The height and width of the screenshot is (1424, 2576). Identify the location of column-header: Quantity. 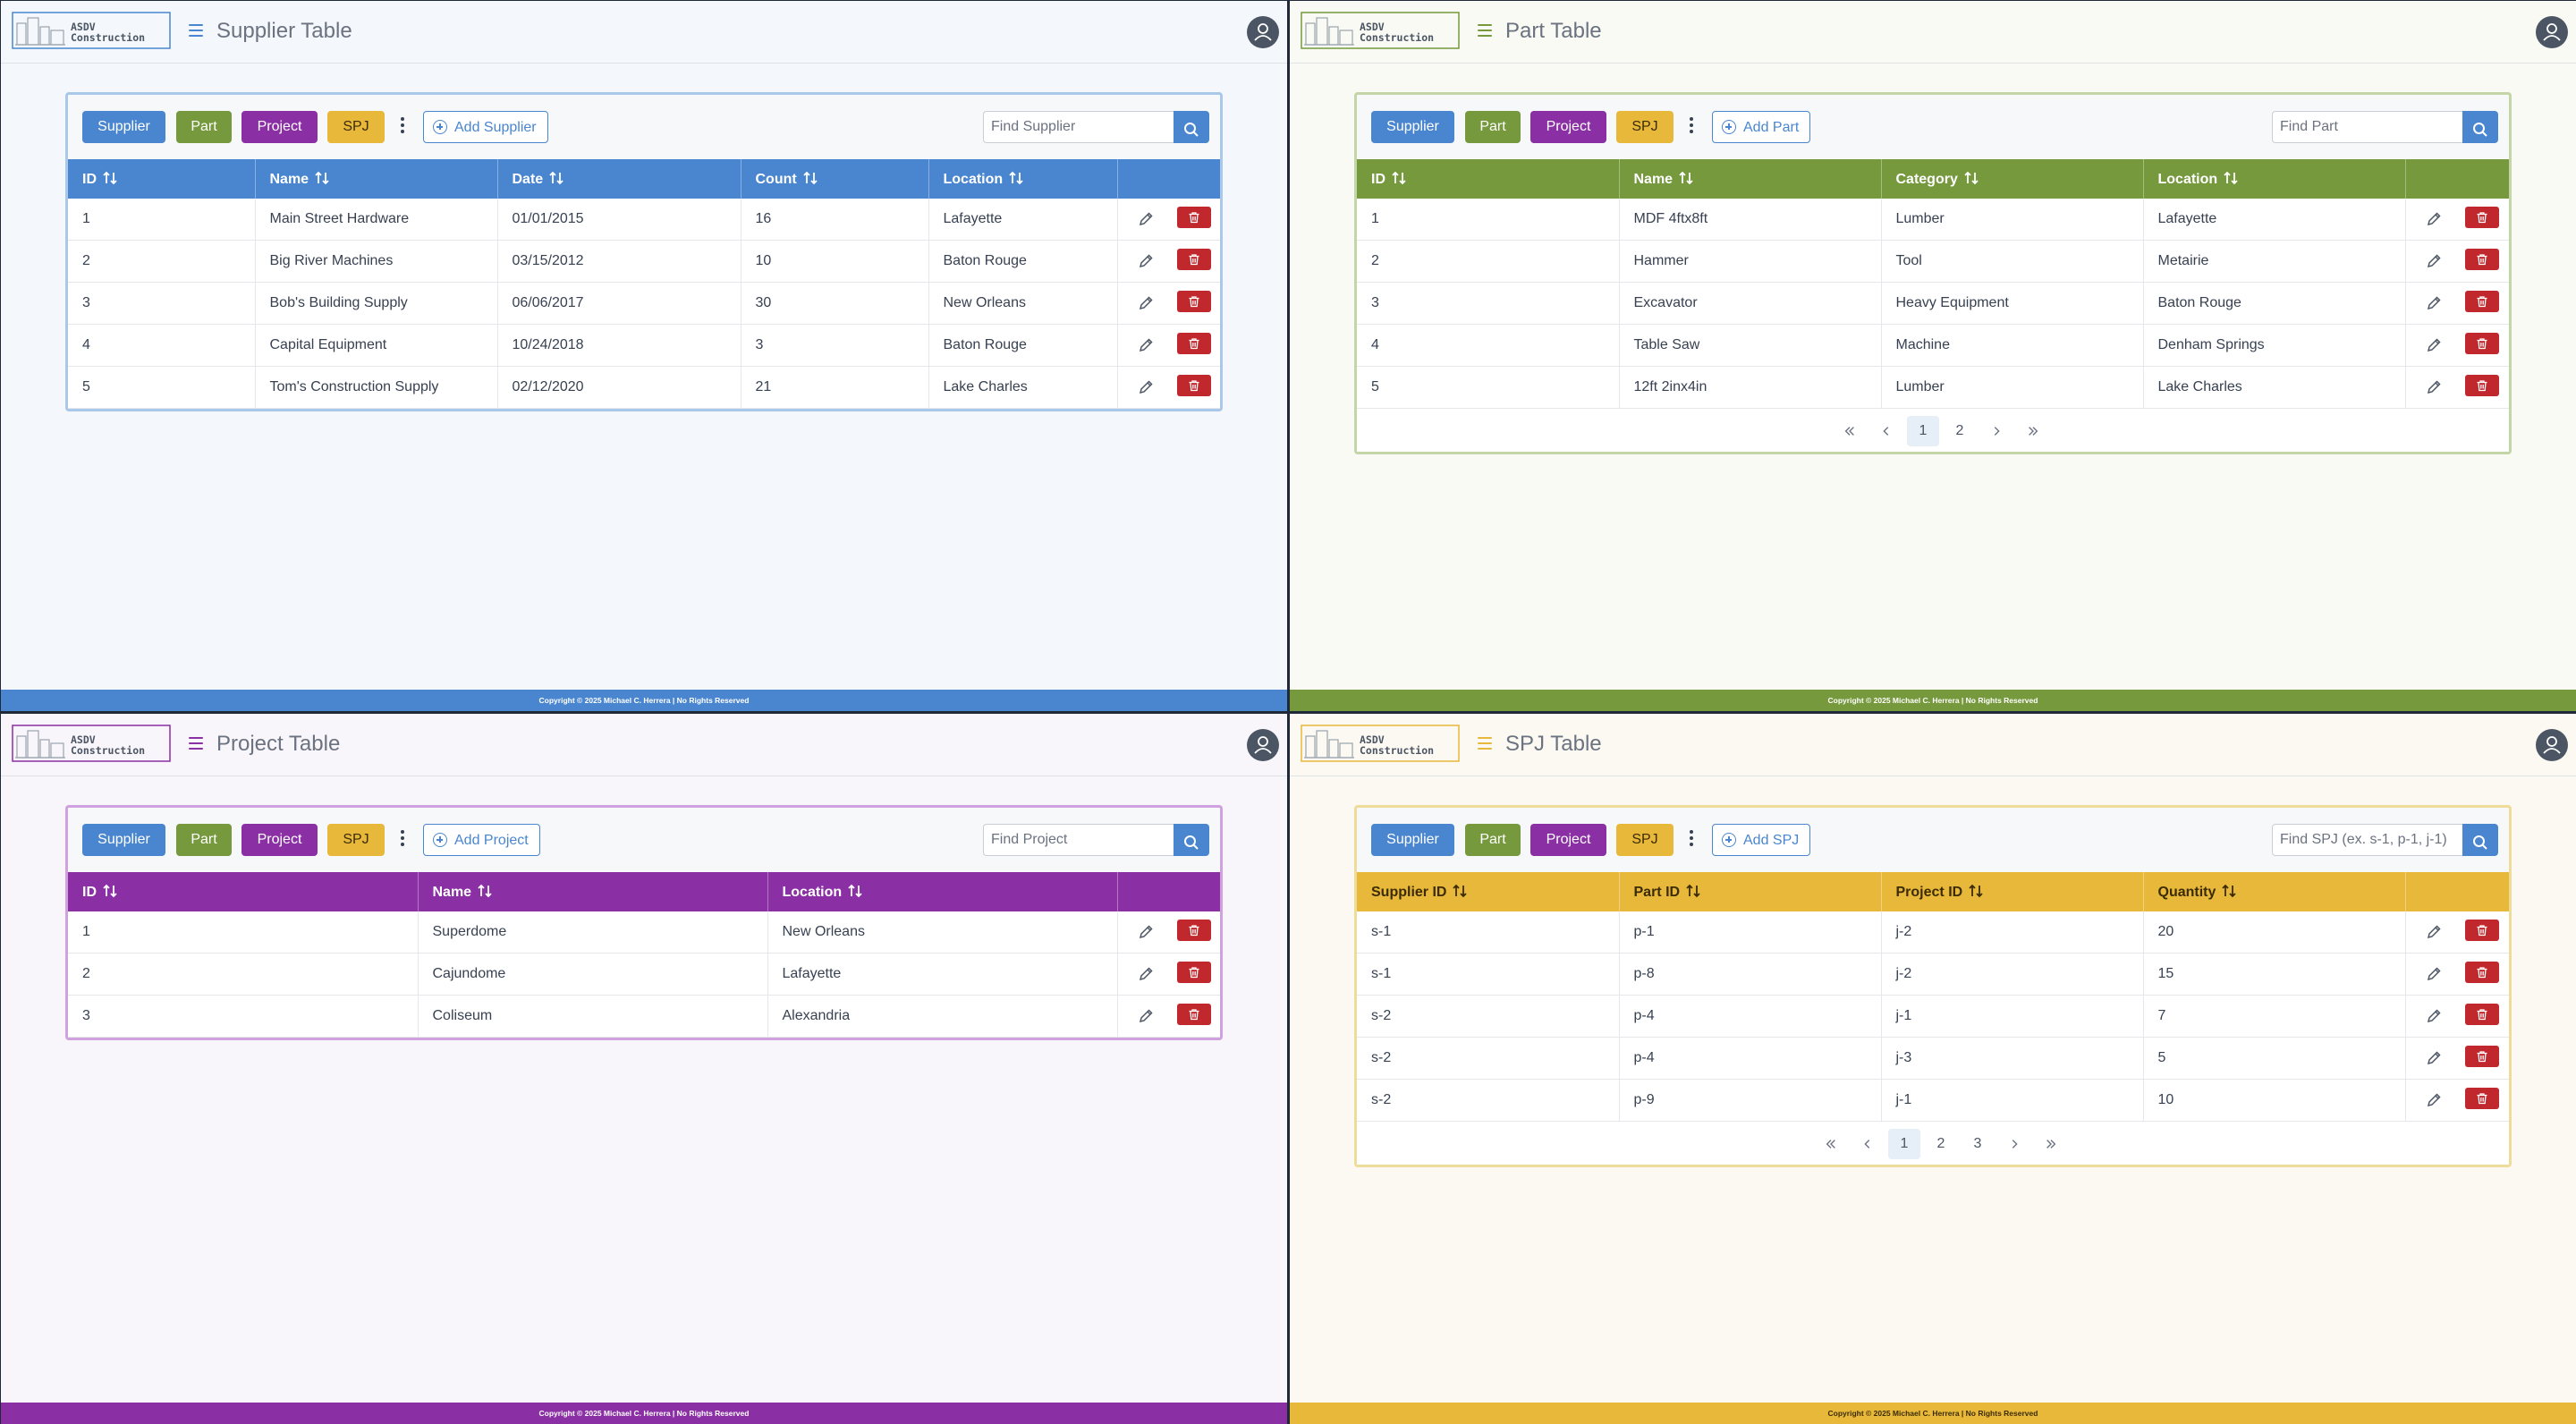
(2274, 891).